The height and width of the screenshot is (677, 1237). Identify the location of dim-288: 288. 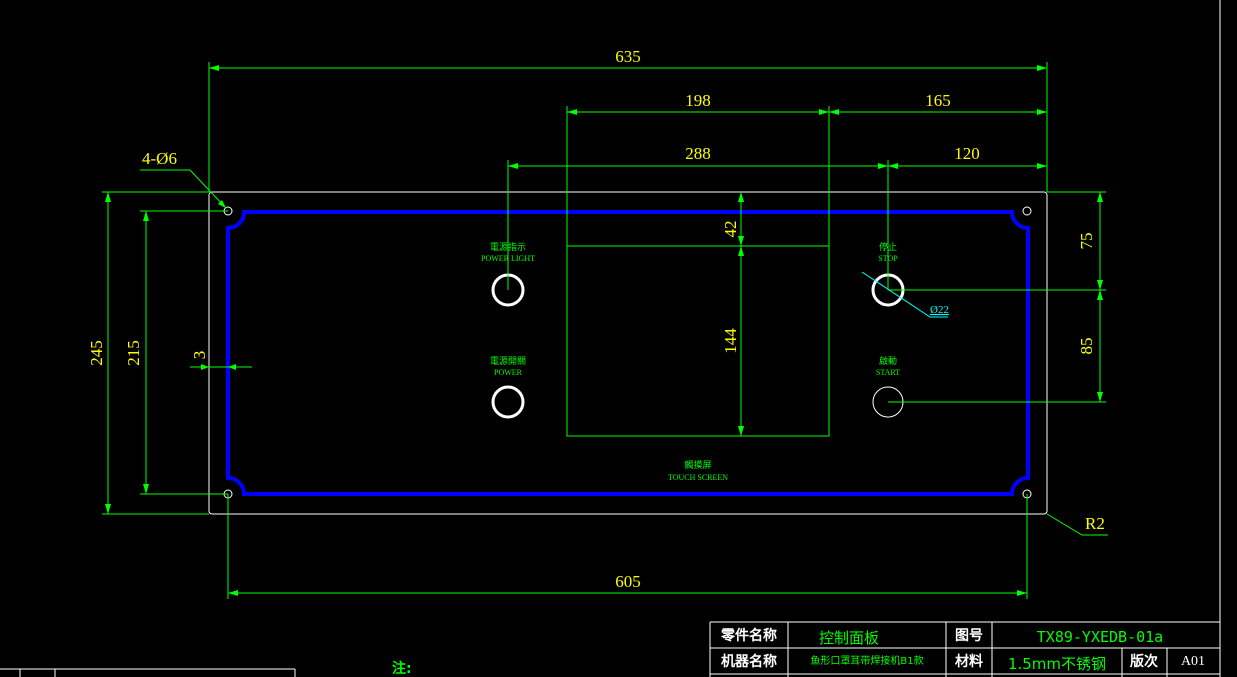
(698, 153).